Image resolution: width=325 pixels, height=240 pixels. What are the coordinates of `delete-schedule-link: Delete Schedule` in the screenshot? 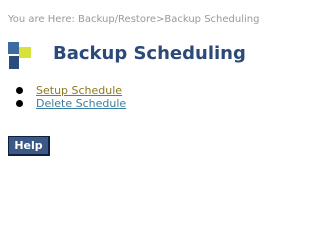 It's located at (81, 103).